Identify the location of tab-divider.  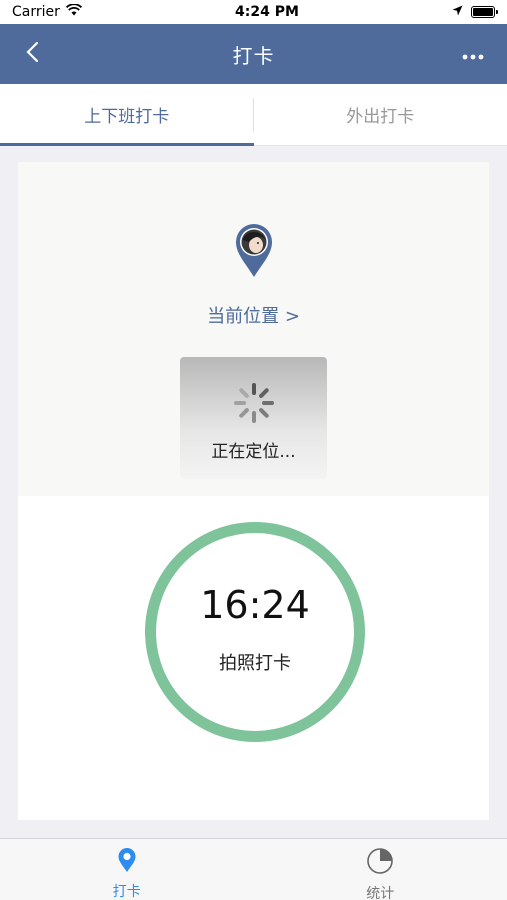
(253, 115).